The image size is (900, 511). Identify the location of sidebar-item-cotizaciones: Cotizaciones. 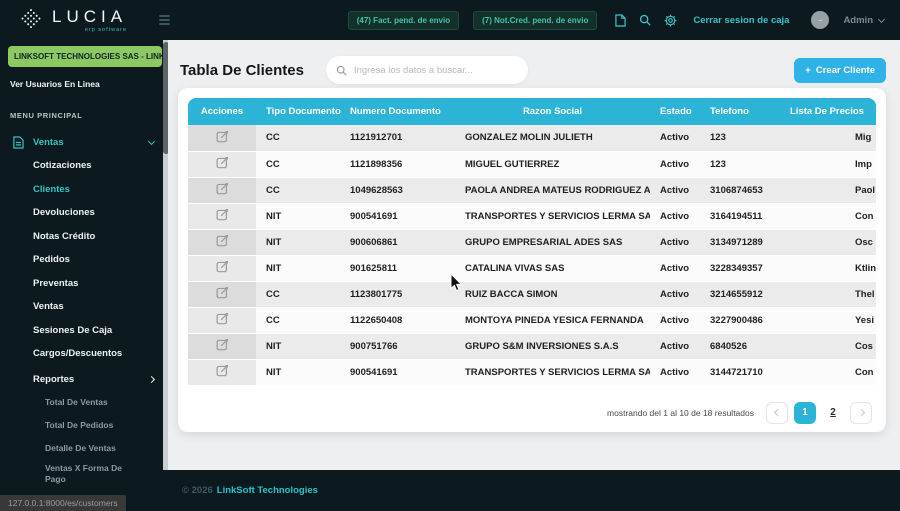
(84, 166).